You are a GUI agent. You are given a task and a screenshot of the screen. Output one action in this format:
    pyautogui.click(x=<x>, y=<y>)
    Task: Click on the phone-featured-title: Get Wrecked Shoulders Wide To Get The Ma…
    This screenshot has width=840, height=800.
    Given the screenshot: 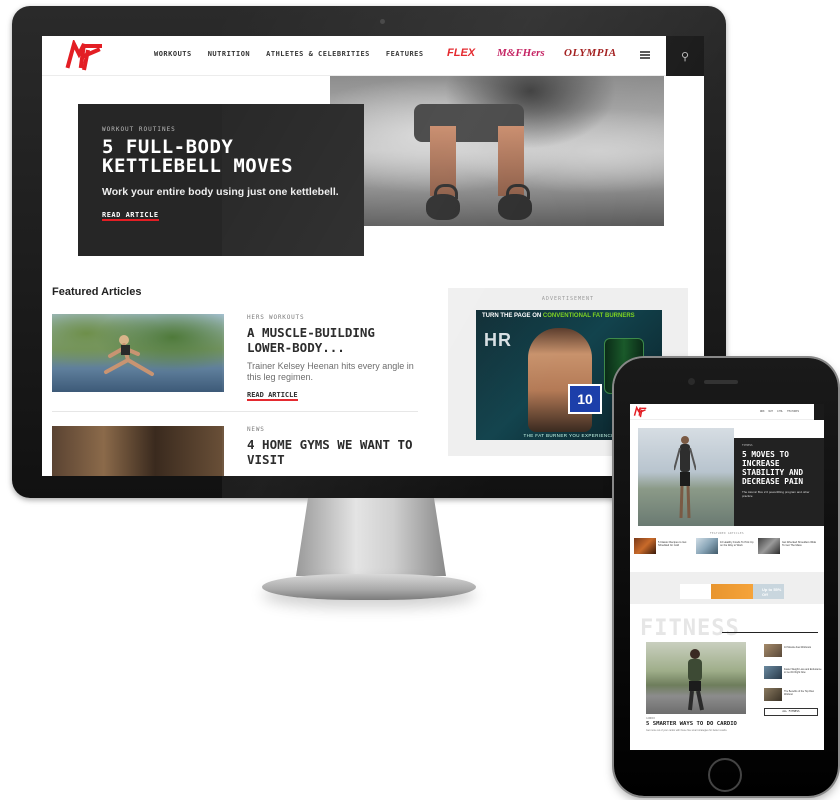 What is the action you would take?
    pyautogui.click(x=799, y=544)
    